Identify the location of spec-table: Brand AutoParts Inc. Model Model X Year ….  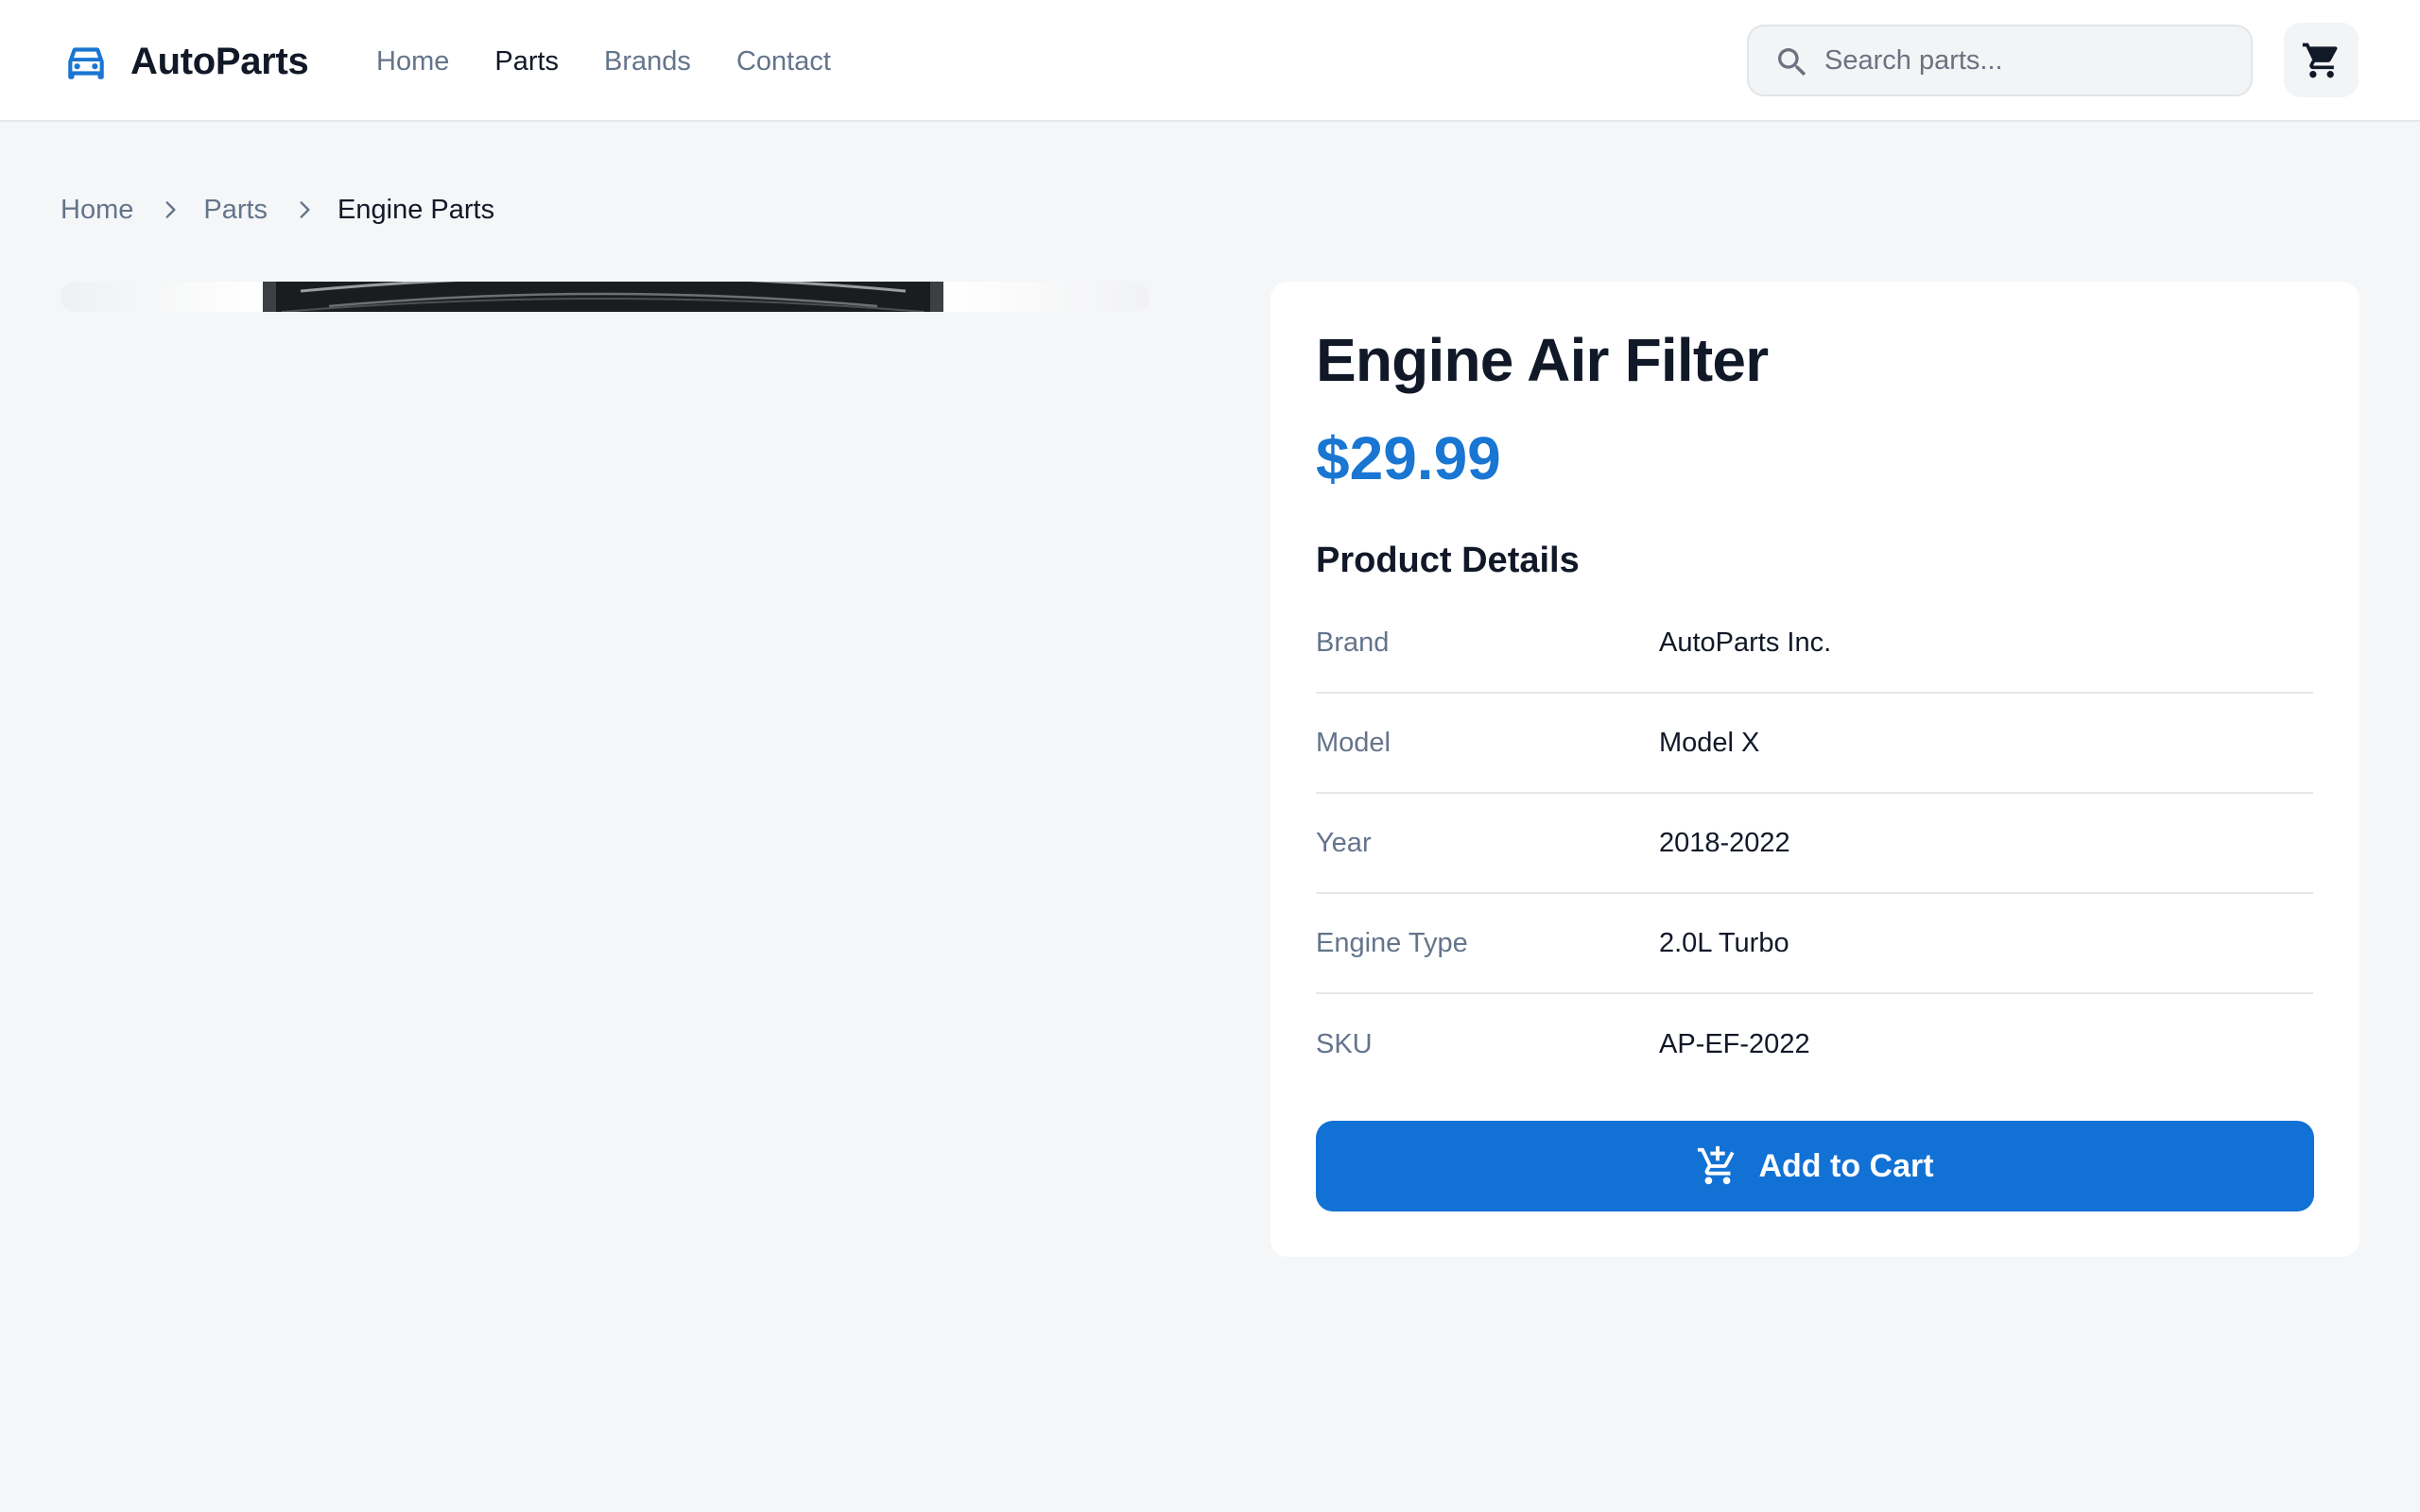
(1815, 843).